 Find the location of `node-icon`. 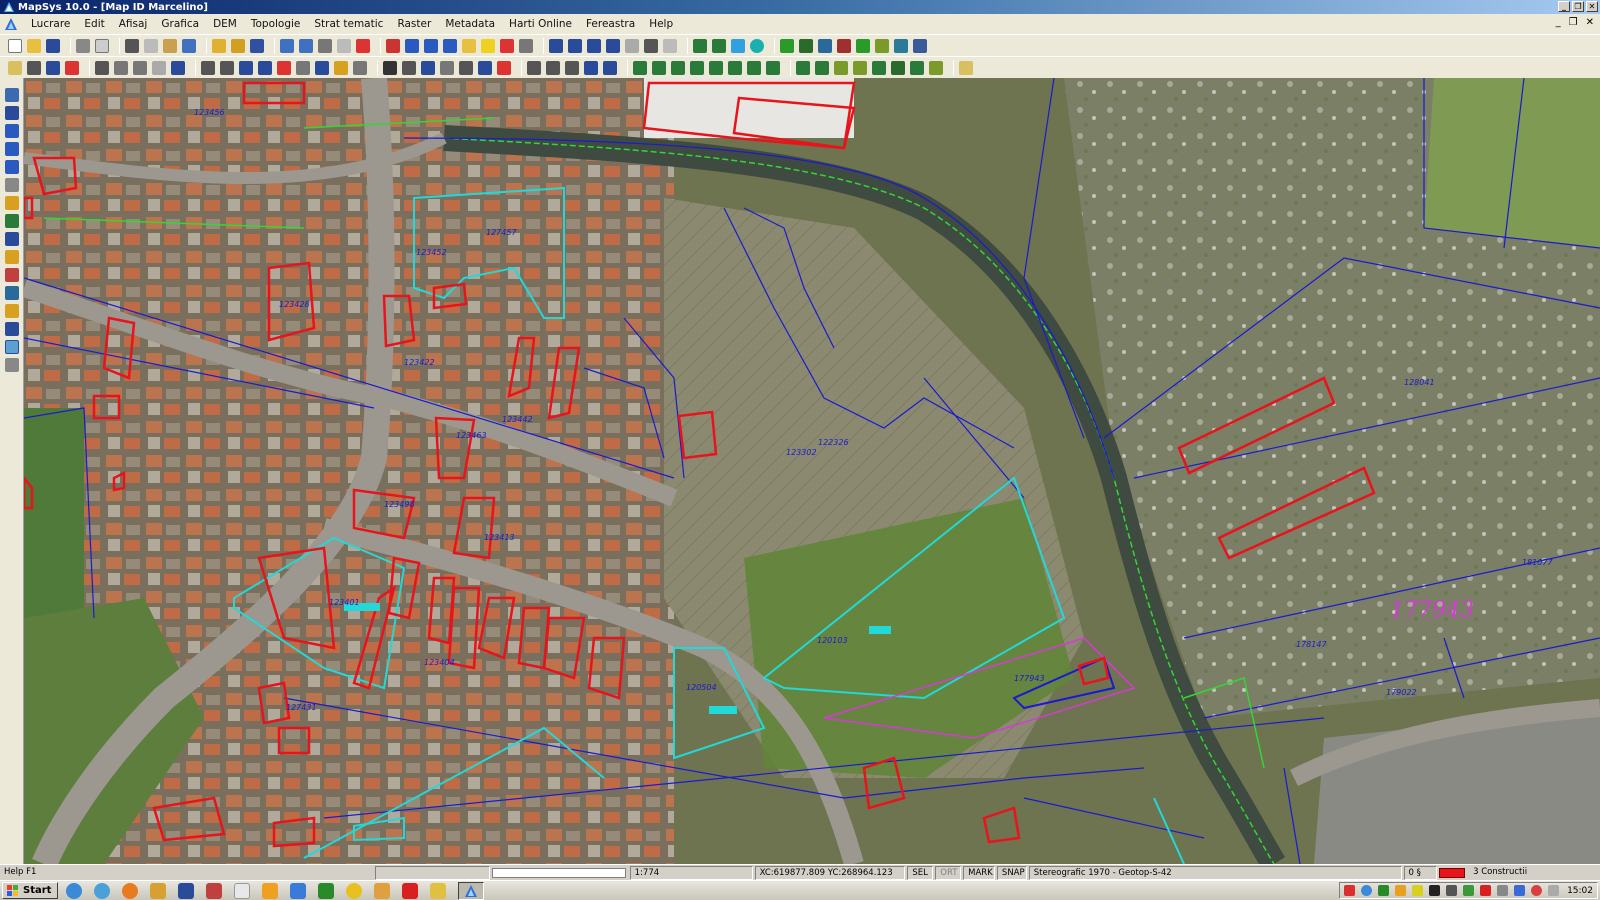

node-icon is located at coordinates (825, 45).